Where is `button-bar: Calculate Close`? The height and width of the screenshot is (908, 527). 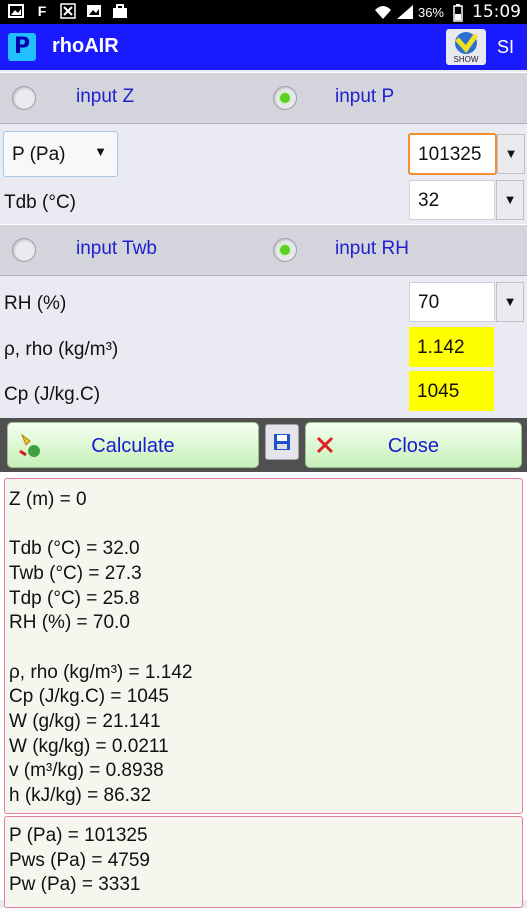 button-bar: Calculate Close is located at coordinates (263, 445).